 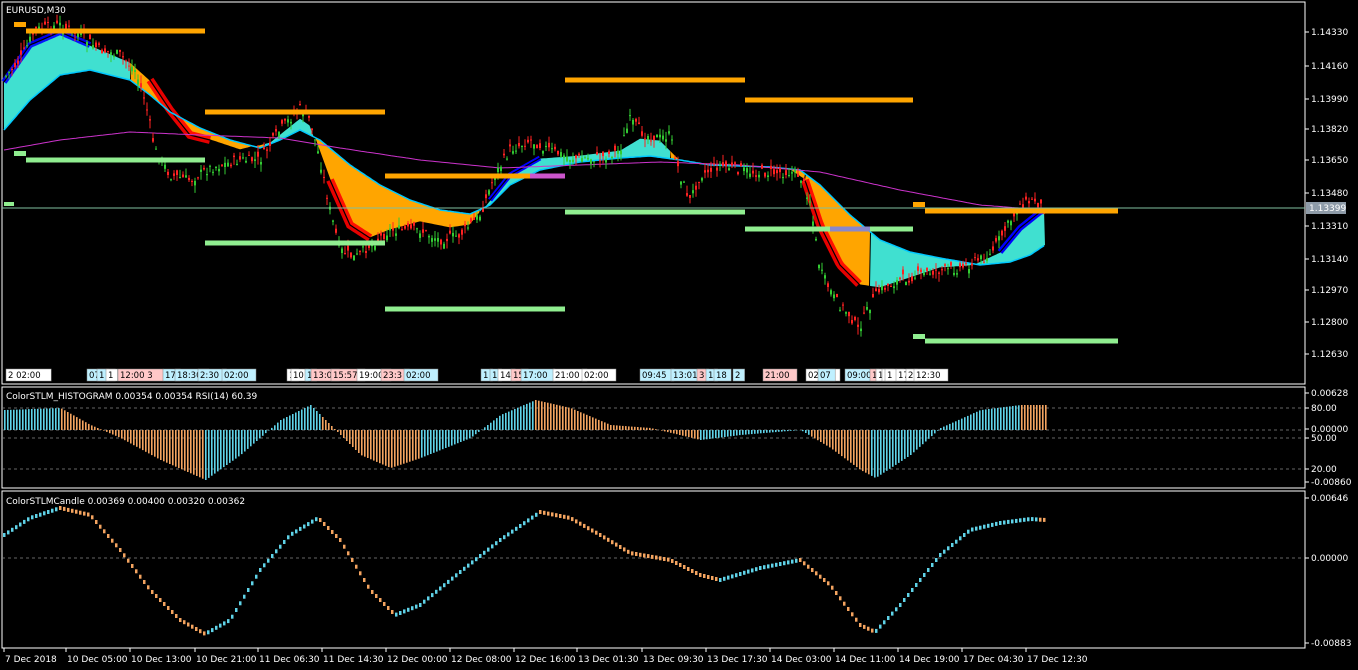 I want to click on histogram-axis-label: -0.00860, so click(x=1331, y=483).